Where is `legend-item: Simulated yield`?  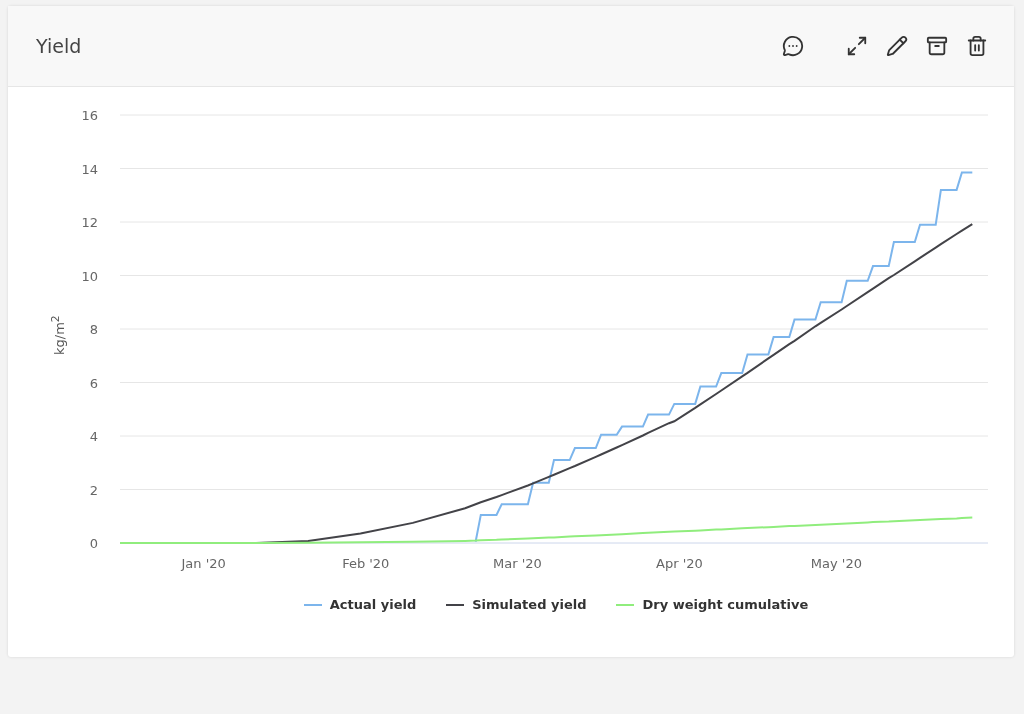 legend-item: Simulated yield is located at coordinates (516, 604).